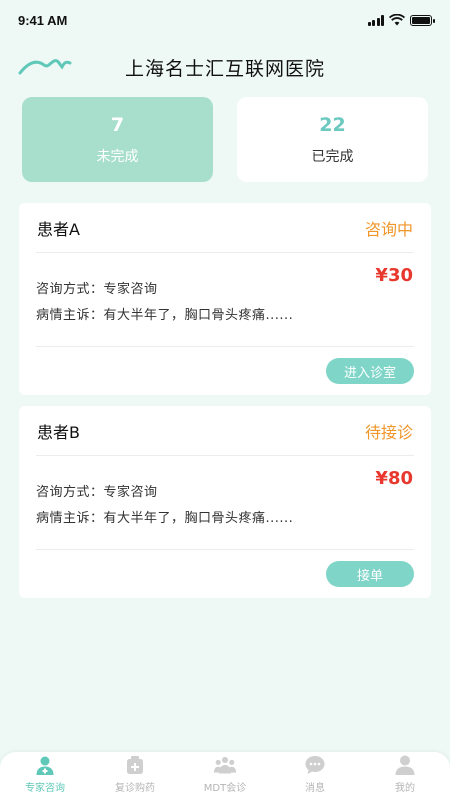 Image resolution: width=450 pixels, height=800 pixels. What do you see at coordinates (394, 478) in the screenshot?
I see `order-price: ¥80` at bounding box center [394, 478].